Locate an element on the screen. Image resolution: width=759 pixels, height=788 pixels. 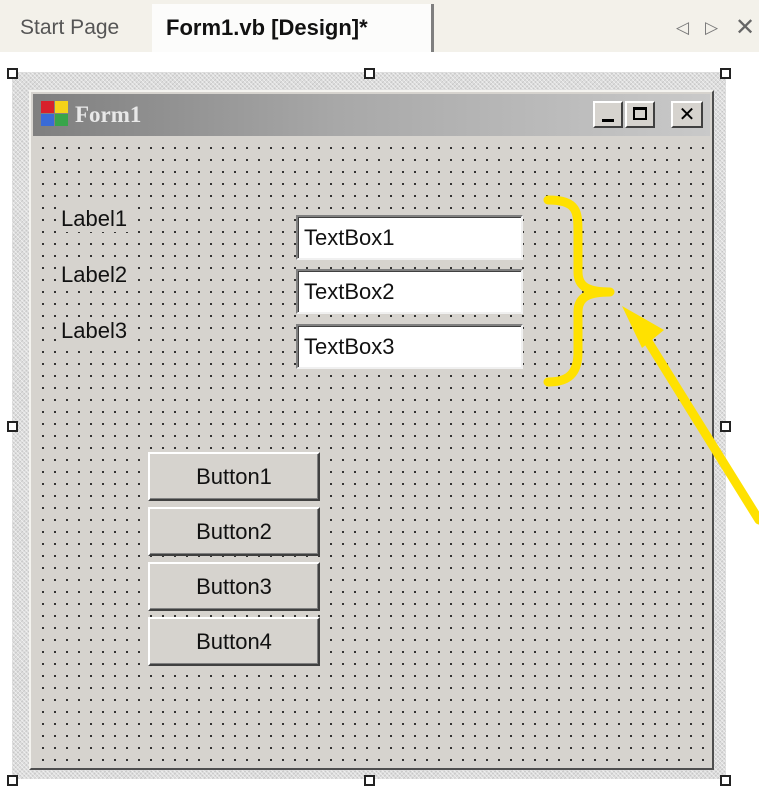
minimize-icon is located at coordinates (608, 120).